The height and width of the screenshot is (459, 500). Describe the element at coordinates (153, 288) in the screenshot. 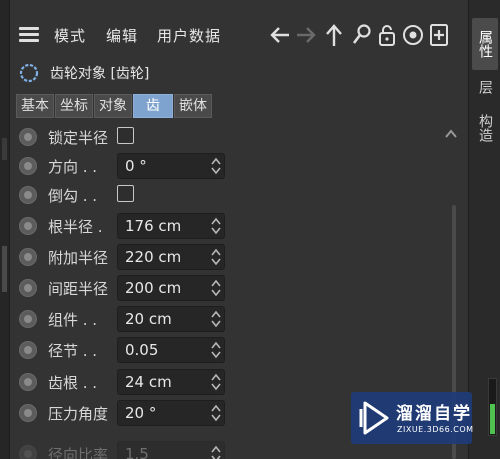

I see `property-value: 200 cm` at that location.